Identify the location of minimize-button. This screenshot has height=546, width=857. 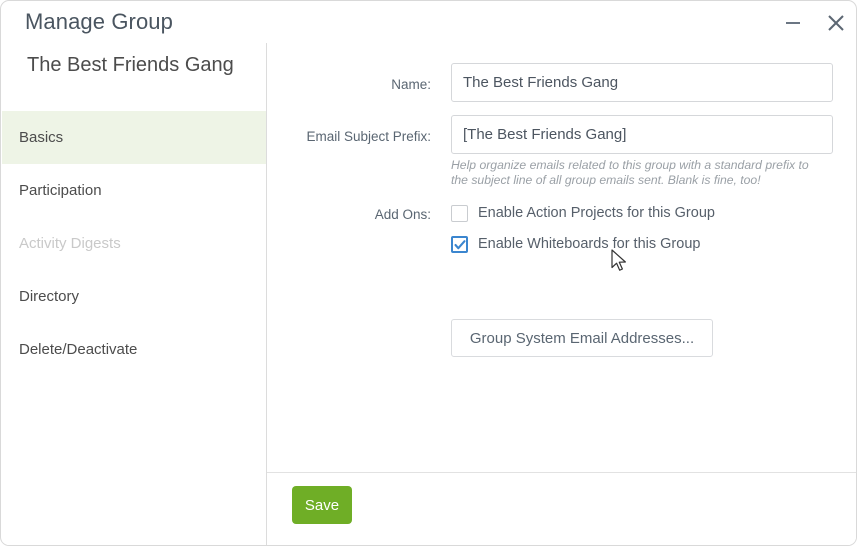
(793, 23).